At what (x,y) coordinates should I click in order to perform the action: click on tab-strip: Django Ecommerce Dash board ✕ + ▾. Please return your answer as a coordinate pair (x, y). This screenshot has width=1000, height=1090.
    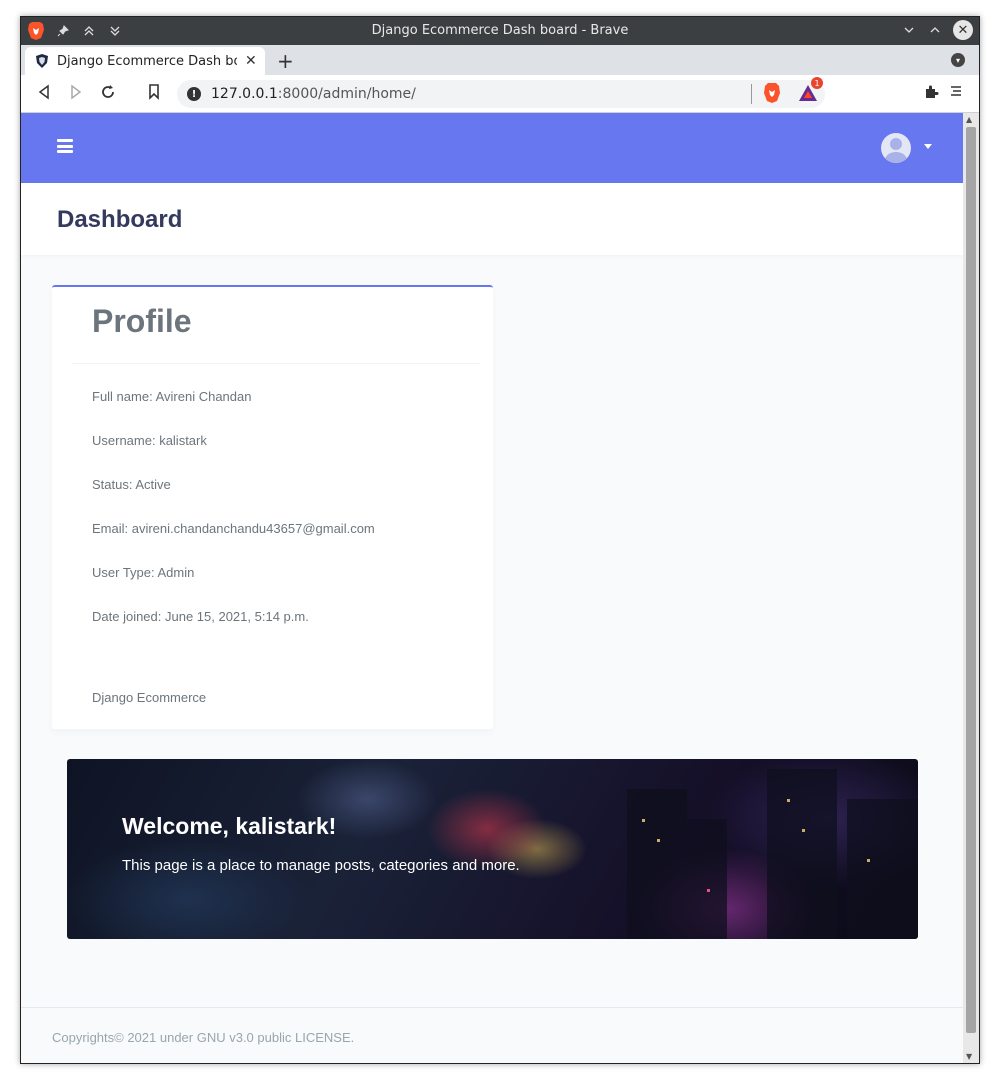
    Looking at the image, I should click on (500, 60).